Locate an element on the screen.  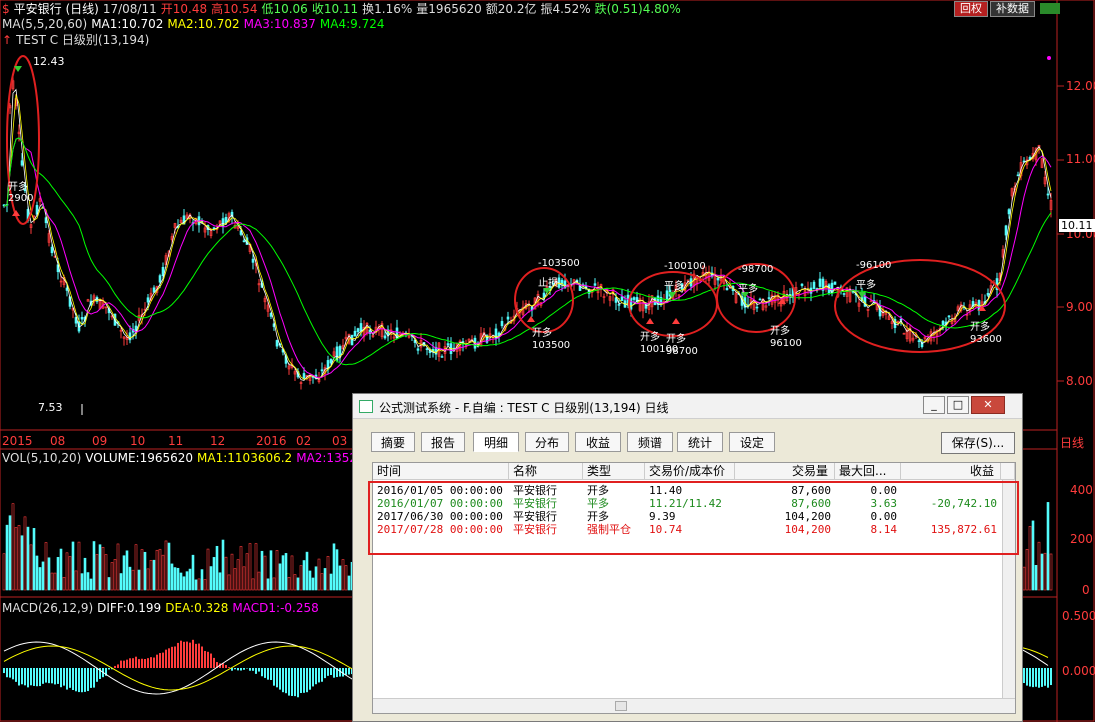
minimize-button: _ is located at coordinates (934, 405).